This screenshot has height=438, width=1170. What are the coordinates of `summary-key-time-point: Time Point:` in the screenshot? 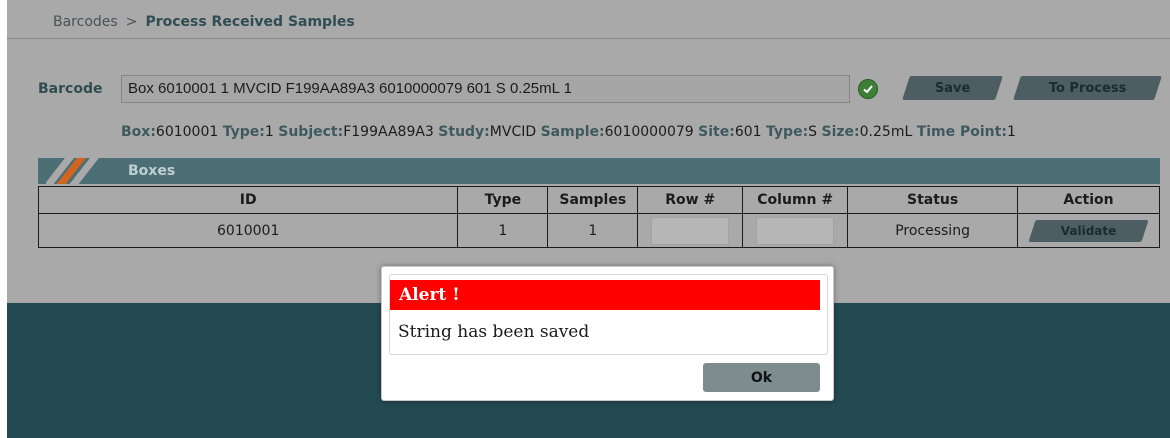 It's located at (961, 132).